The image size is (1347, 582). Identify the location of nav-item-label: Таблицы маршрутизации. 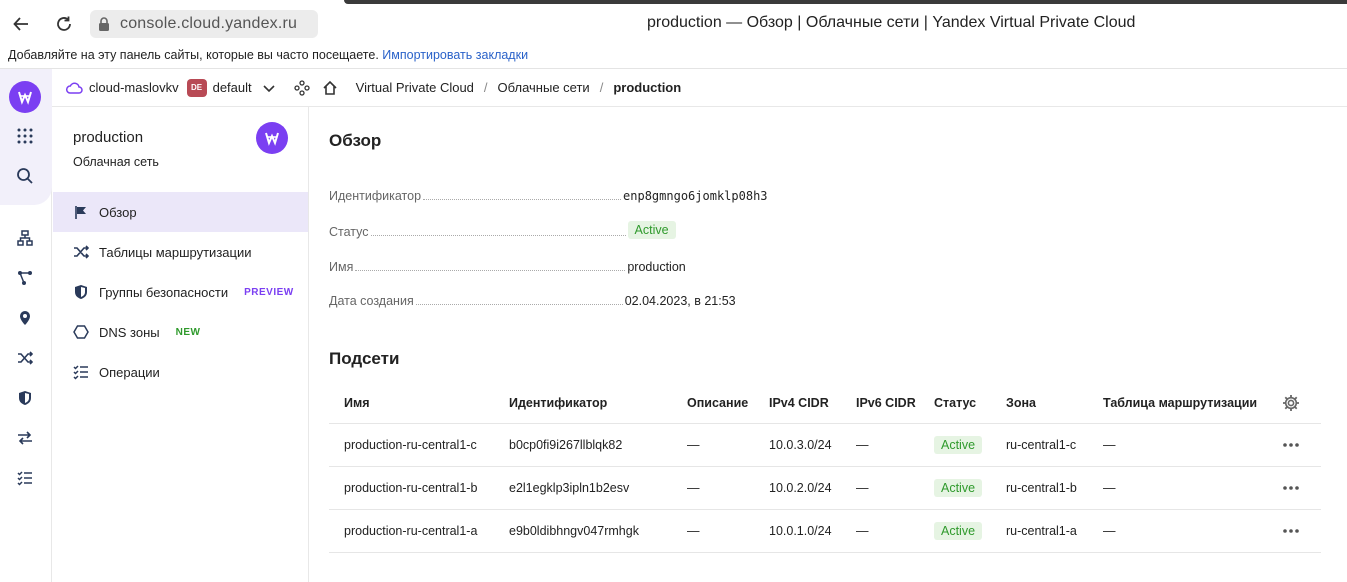
(175, 252).